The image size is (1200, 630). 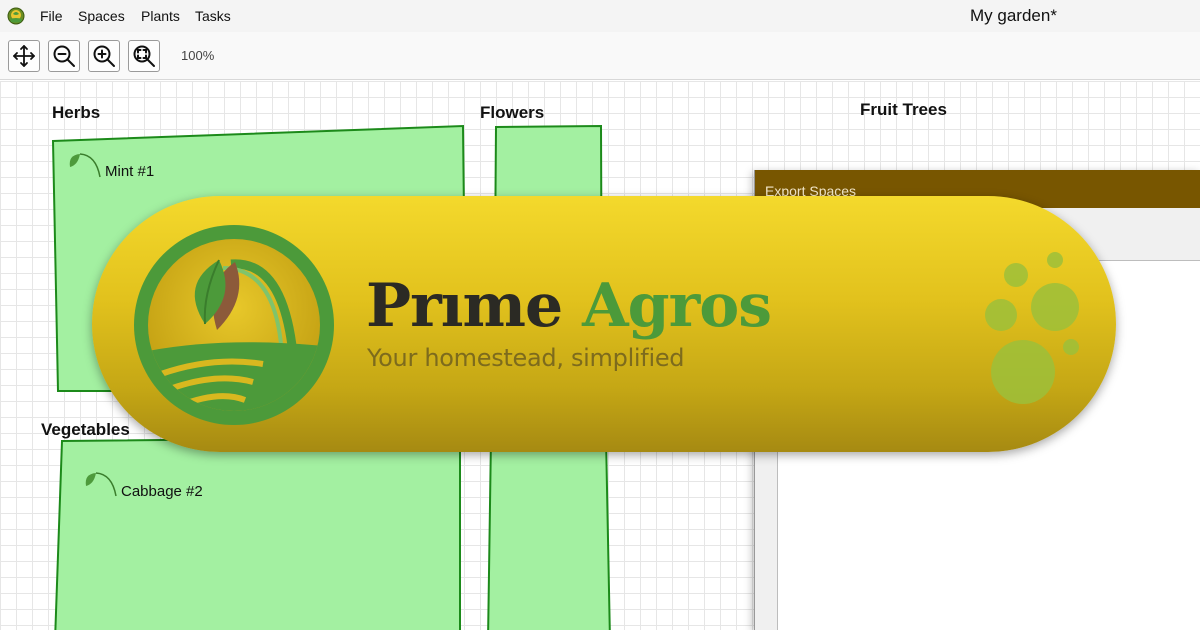 I want to click on move-icon, so click(x=24, y=56).